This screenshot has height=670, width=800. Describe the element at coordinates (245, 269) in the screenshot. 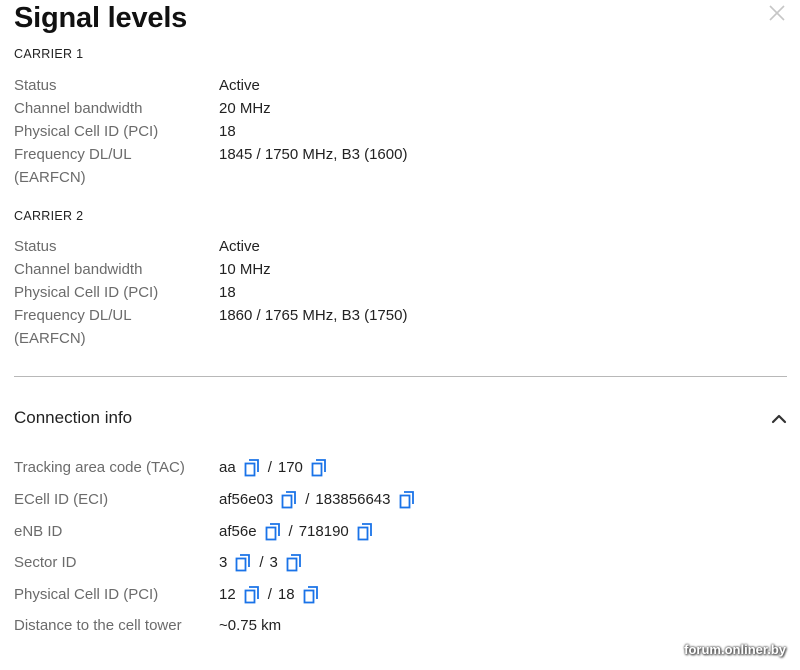

I see `bandwidth-value: 10 MHz` at that location.